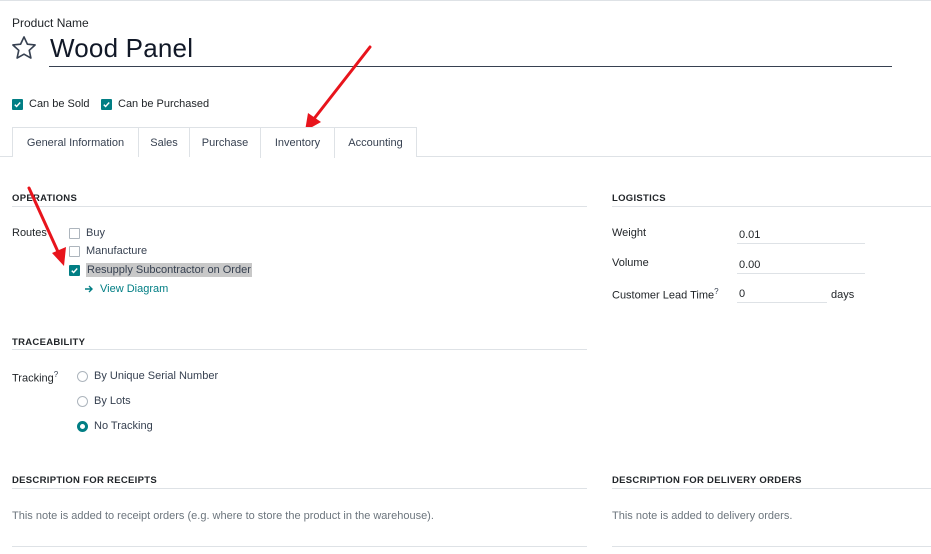 This screenshot has height=554, width=931. Describe the element at coordinates (465, 0) in the screenshot. I see `top-border` at that location.